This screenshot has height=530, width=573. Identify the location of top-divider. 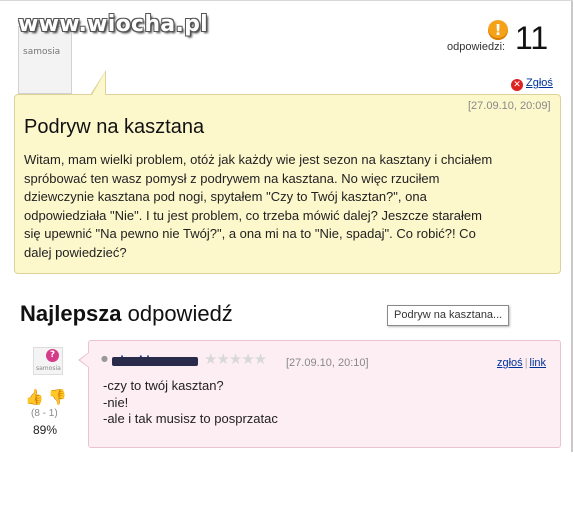
(286, 0).